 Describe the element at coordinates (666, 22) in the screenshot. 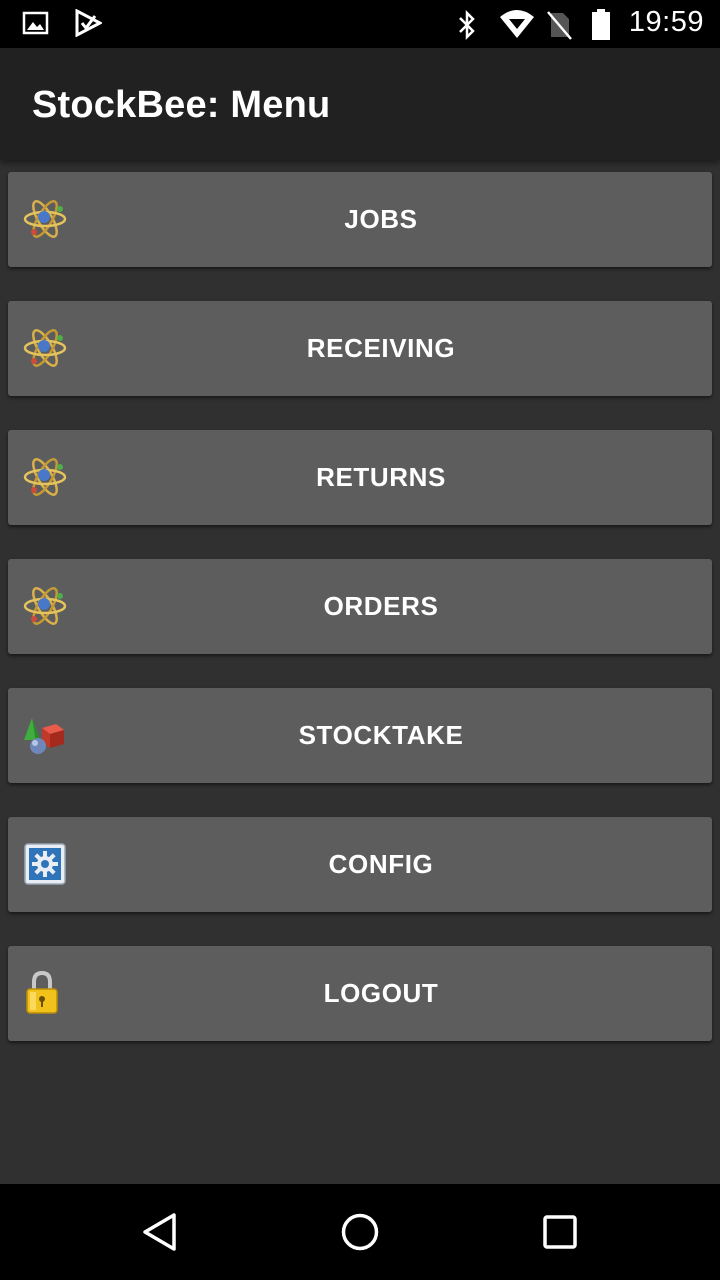

I see `status-time: 19:59` at that location.